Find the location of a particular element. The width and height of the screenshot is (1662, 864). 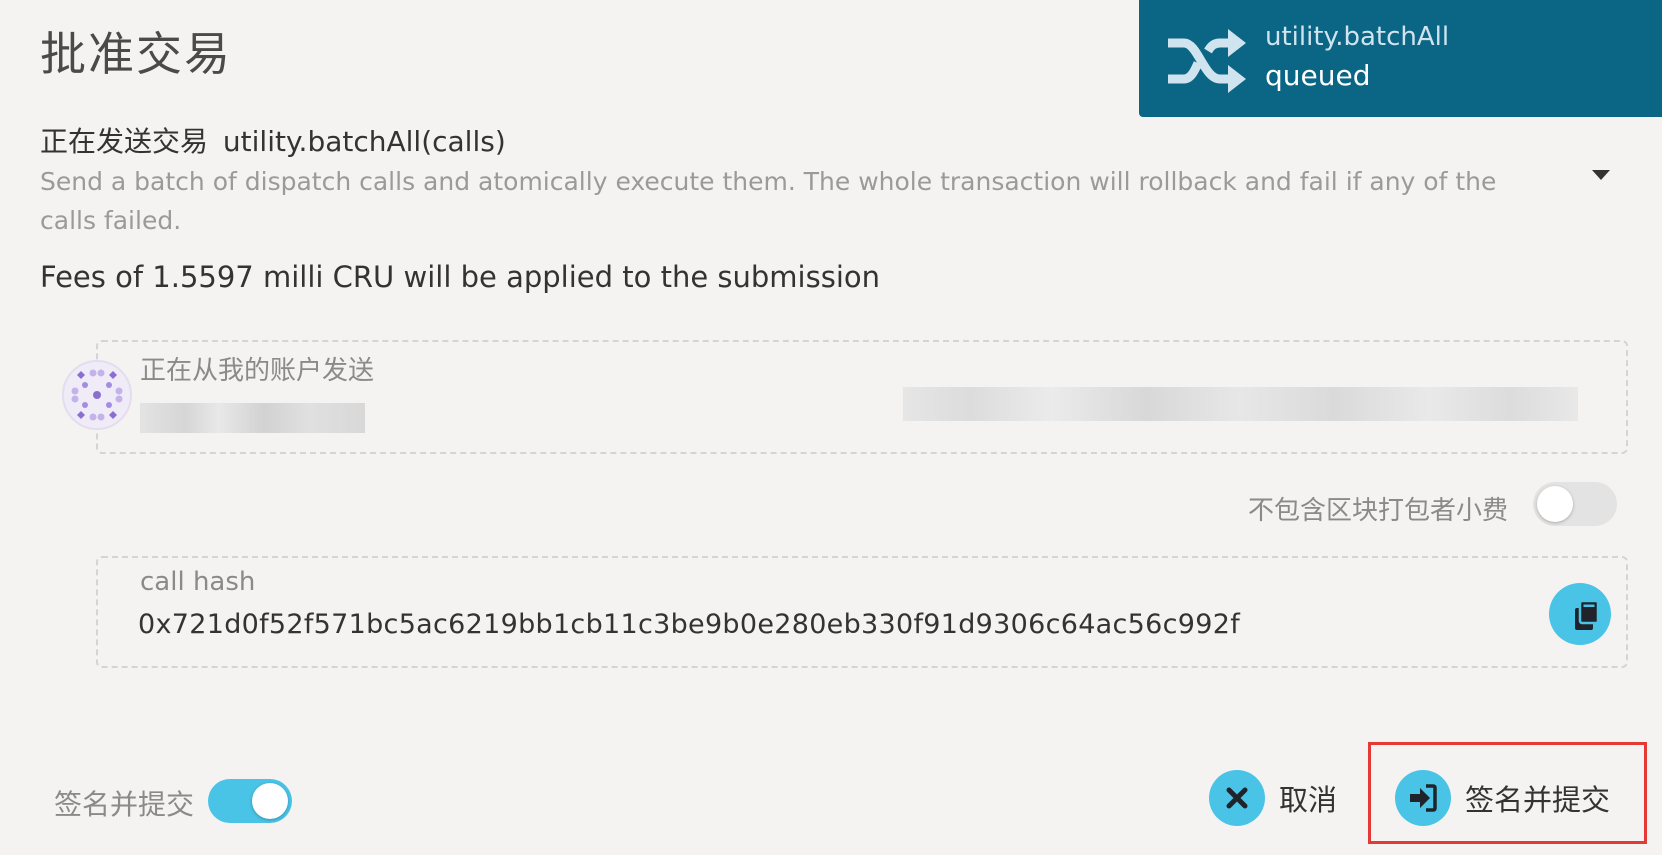

sign-and-submit-button: 签名并提交 is located at coordinates (1502, 798).